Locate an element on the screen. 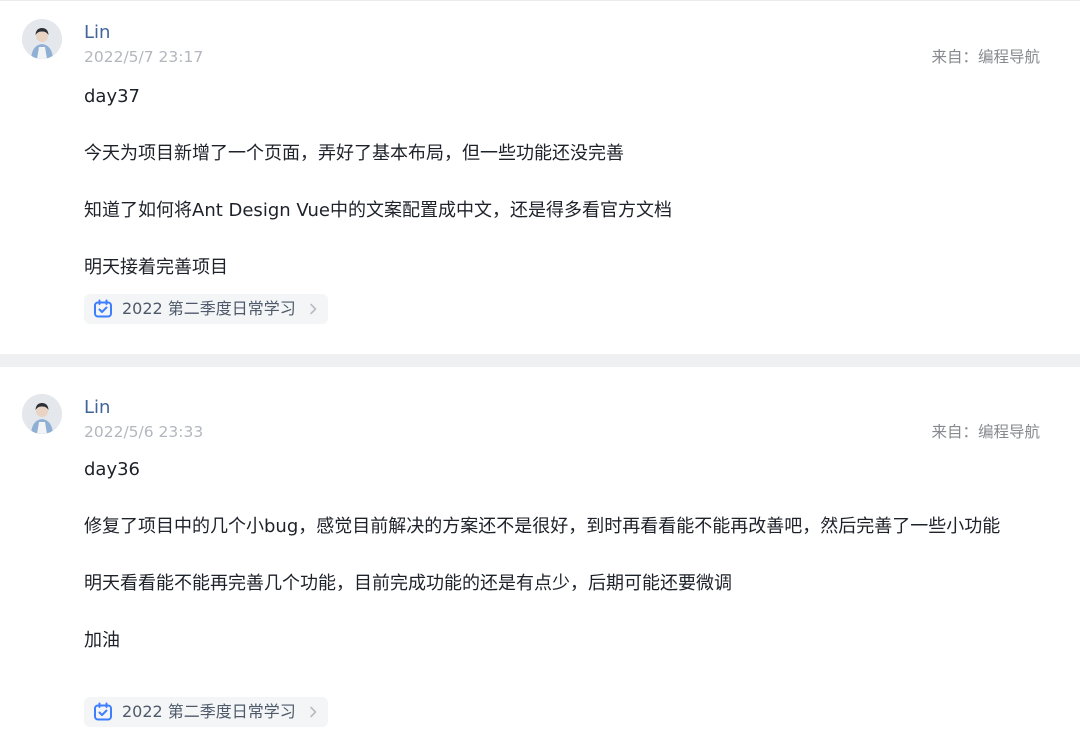 The width and height of the screenshot is (1080, 746). post-paragraph: 明天接着完善项目 is located at coordinates (156, 267).